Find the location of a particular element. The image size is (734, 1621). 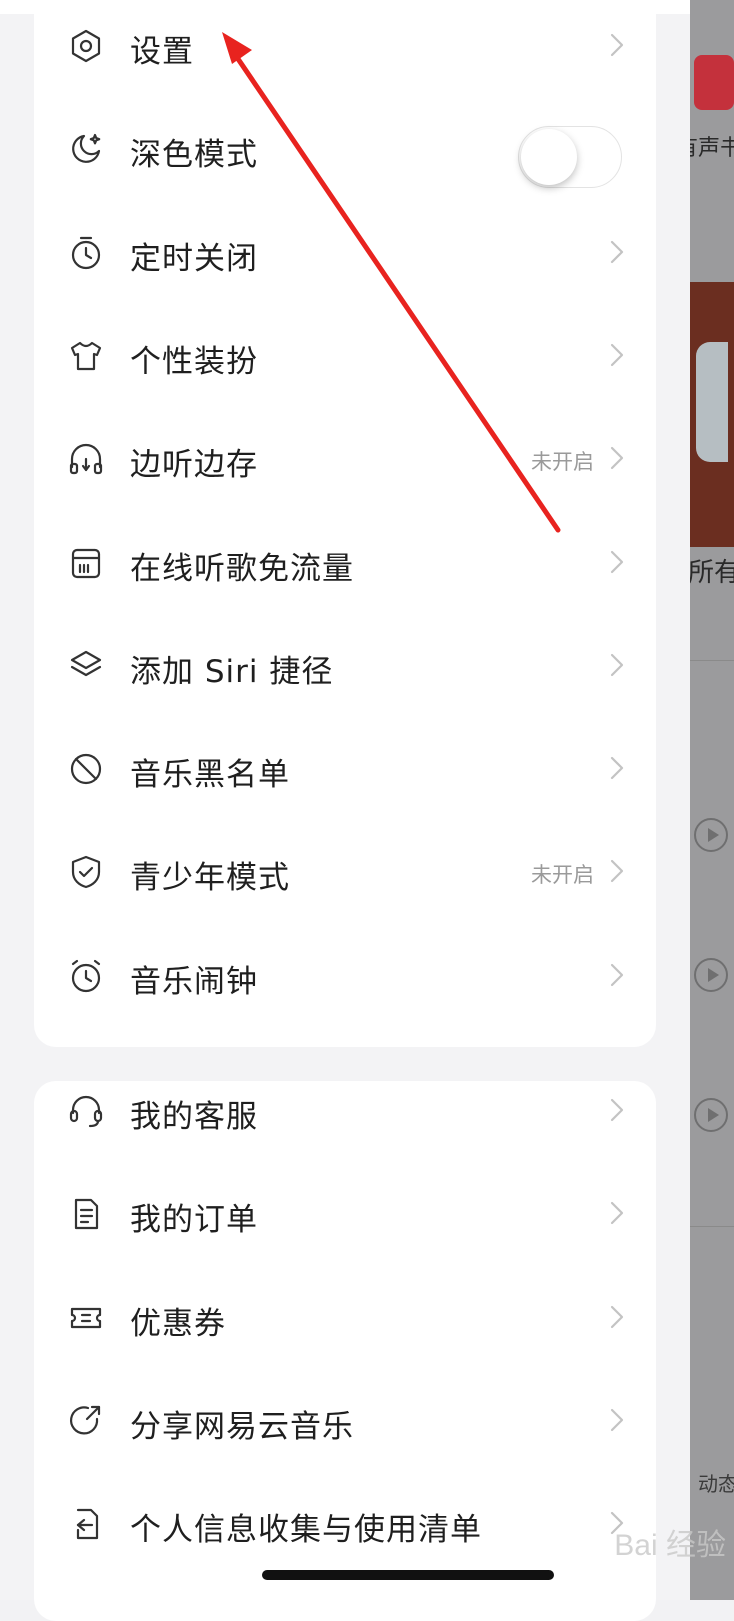

gear-icon is located at coordinates (86, 46).